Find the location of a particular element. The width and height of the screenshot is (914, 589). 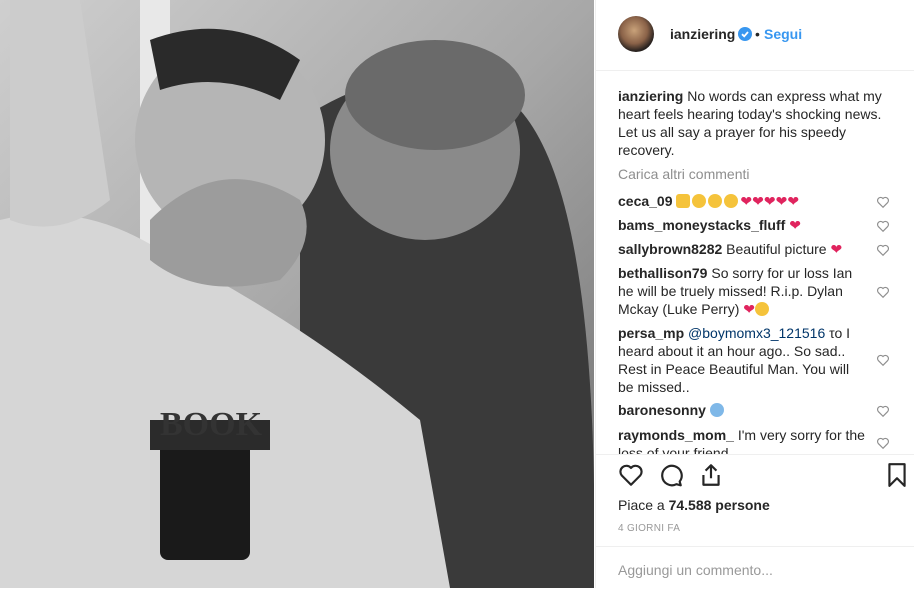

user-avatar is located at coordinates (636, 34).